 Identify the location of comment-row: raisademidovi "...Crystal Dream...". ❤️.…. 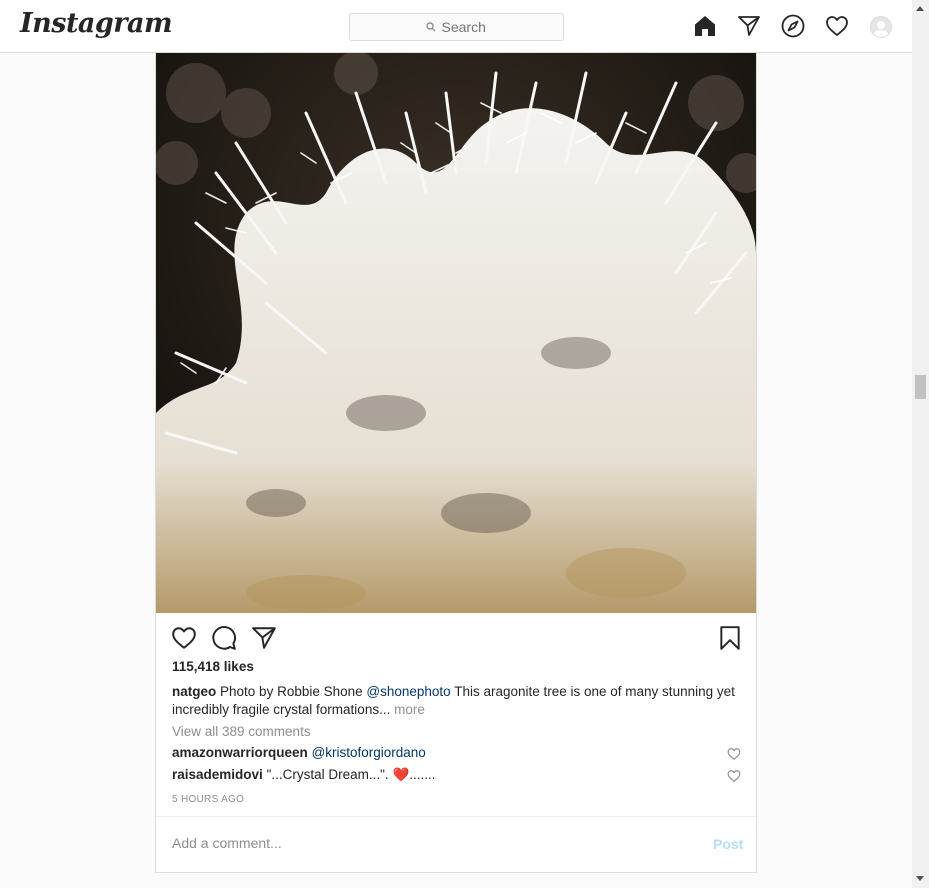
(457, 775).